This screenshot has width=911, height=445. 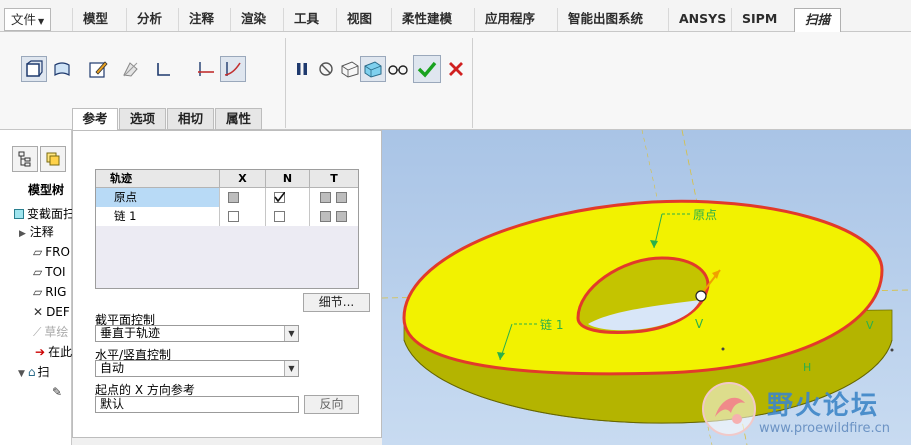 What do you see at coordinates (36, 392) in the screenshot?
I see `tree-item-sweep-sketch: ✎` at bounding box center [36, 392].